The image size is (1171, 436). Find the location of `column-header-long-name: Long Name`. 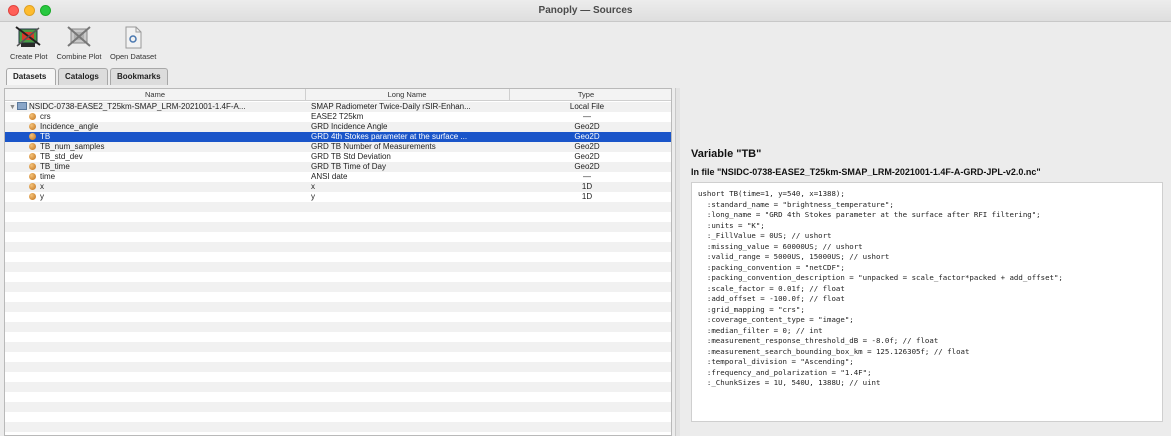

column-header-long-name: Long Name is located at coordinates (407, 94).